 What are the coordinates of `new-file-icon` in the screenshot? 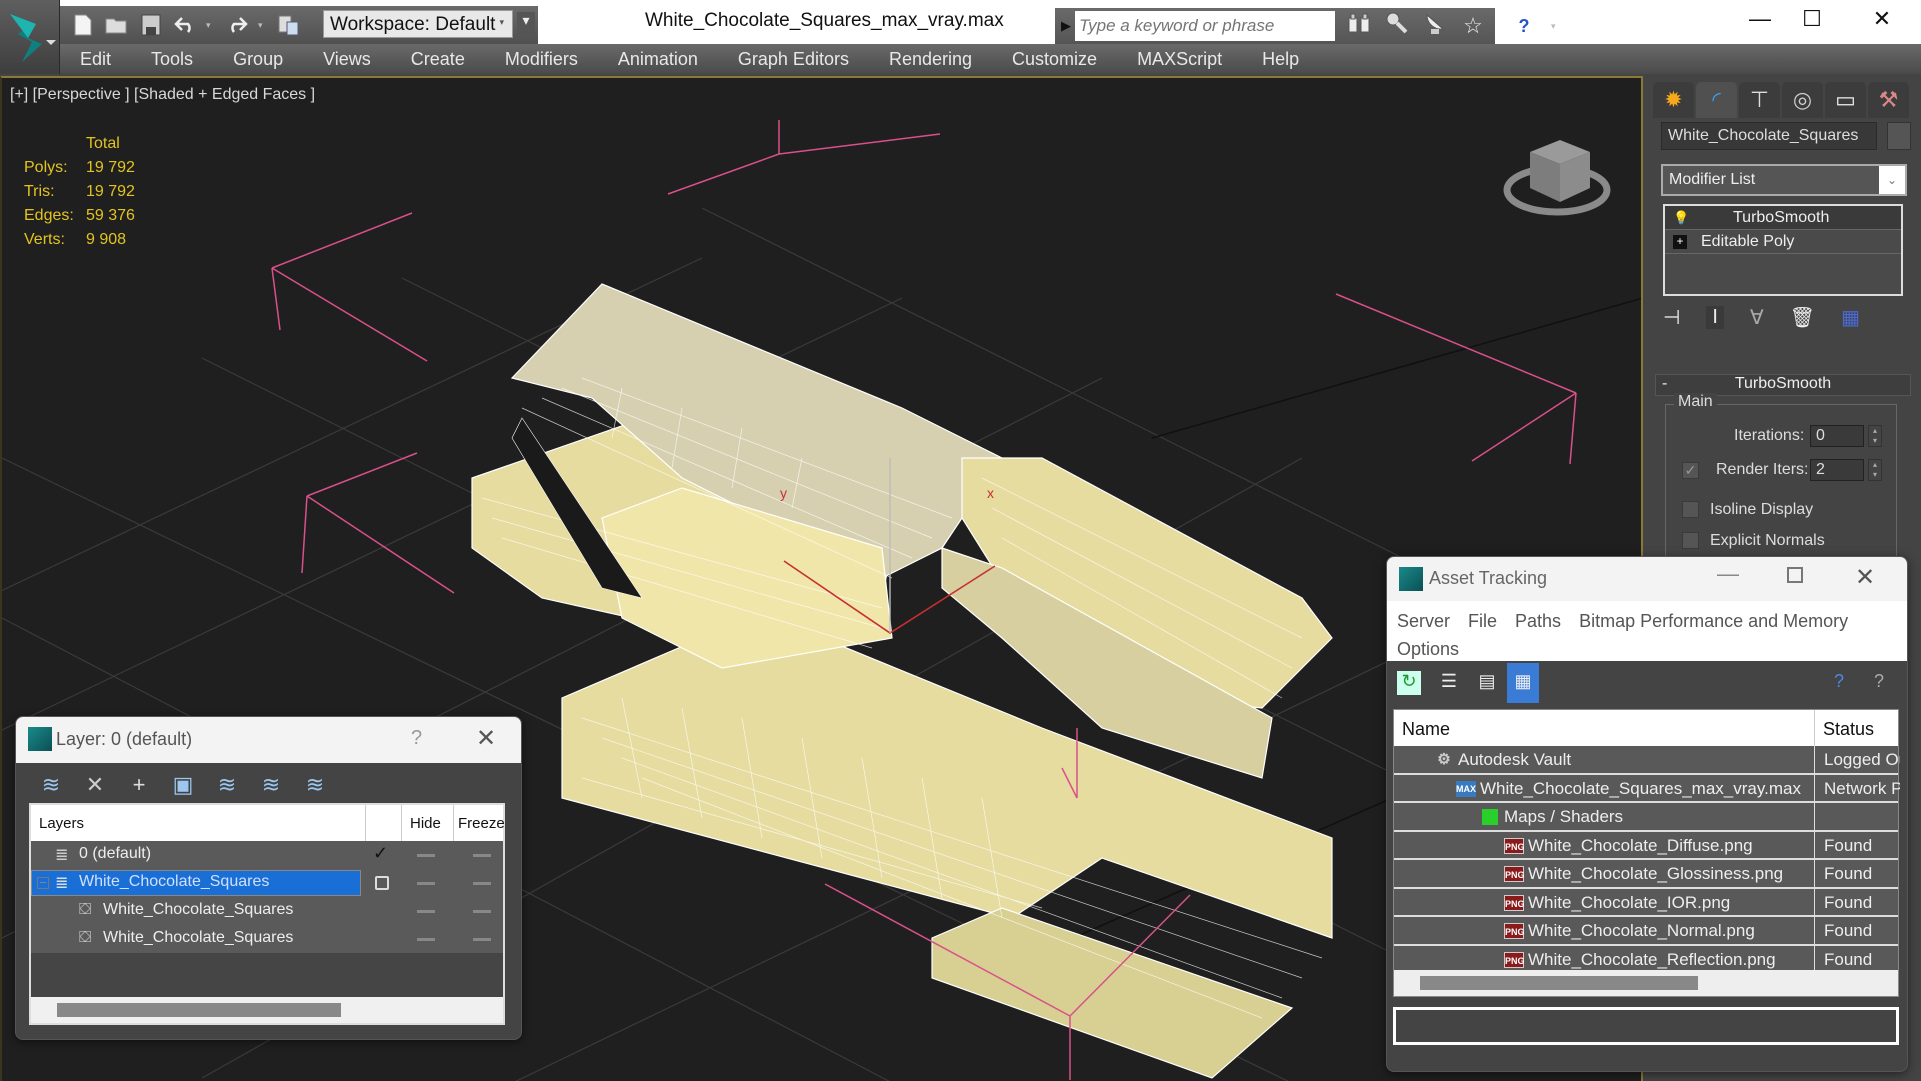 It's located at (83, 25).